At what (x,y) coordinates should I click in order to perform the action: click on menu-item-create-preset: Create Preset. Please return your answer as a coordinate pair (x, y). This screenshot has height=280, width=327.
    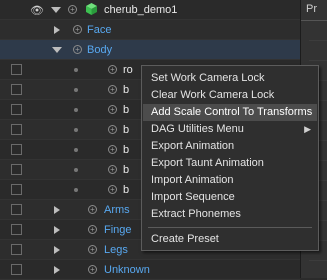
    Looking at the image, I should click on (230, 239).